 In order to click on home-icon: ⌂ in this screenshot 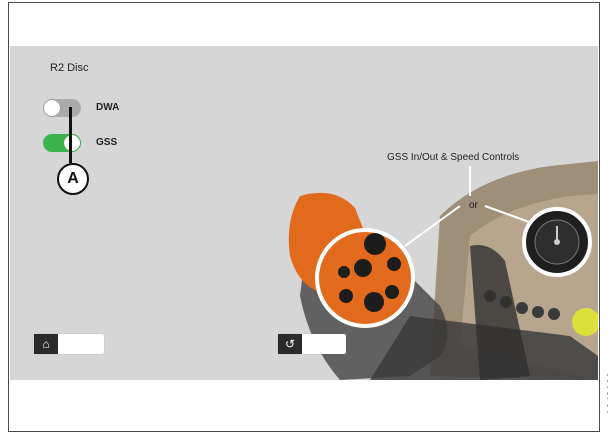, I will do `click(46, 344)`.